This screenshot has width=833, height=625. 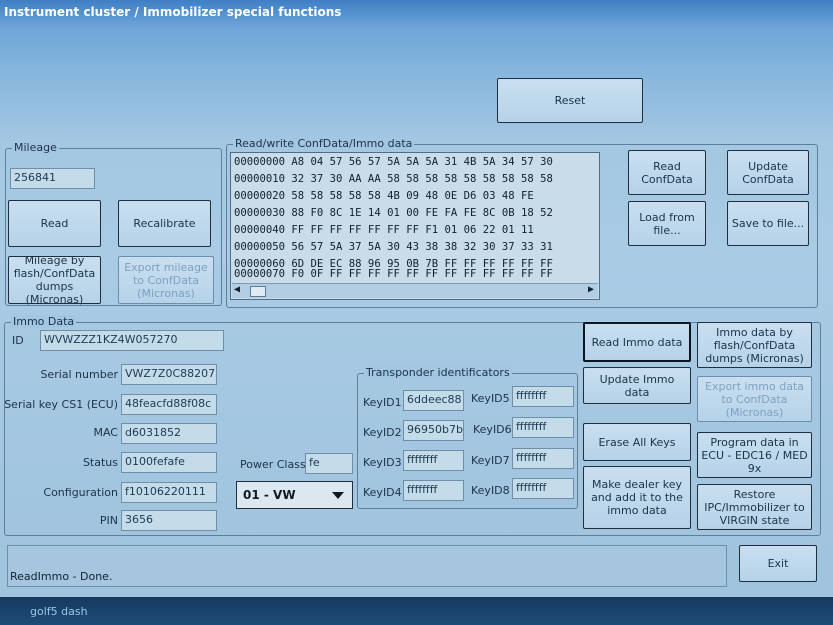 I want to click on power-class-field: fe, so click(x=329, y=463).